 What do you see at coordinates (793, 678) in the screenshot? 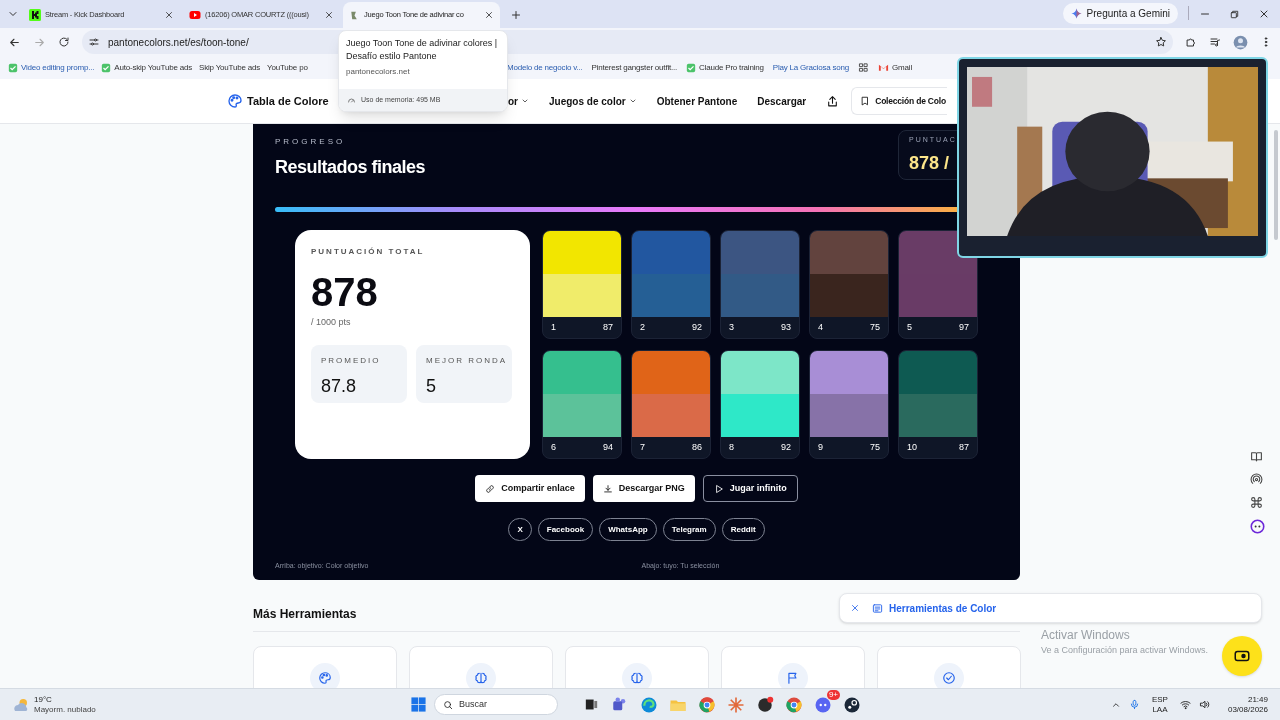
I see `flag-icon` at bounding box center [793, 678].